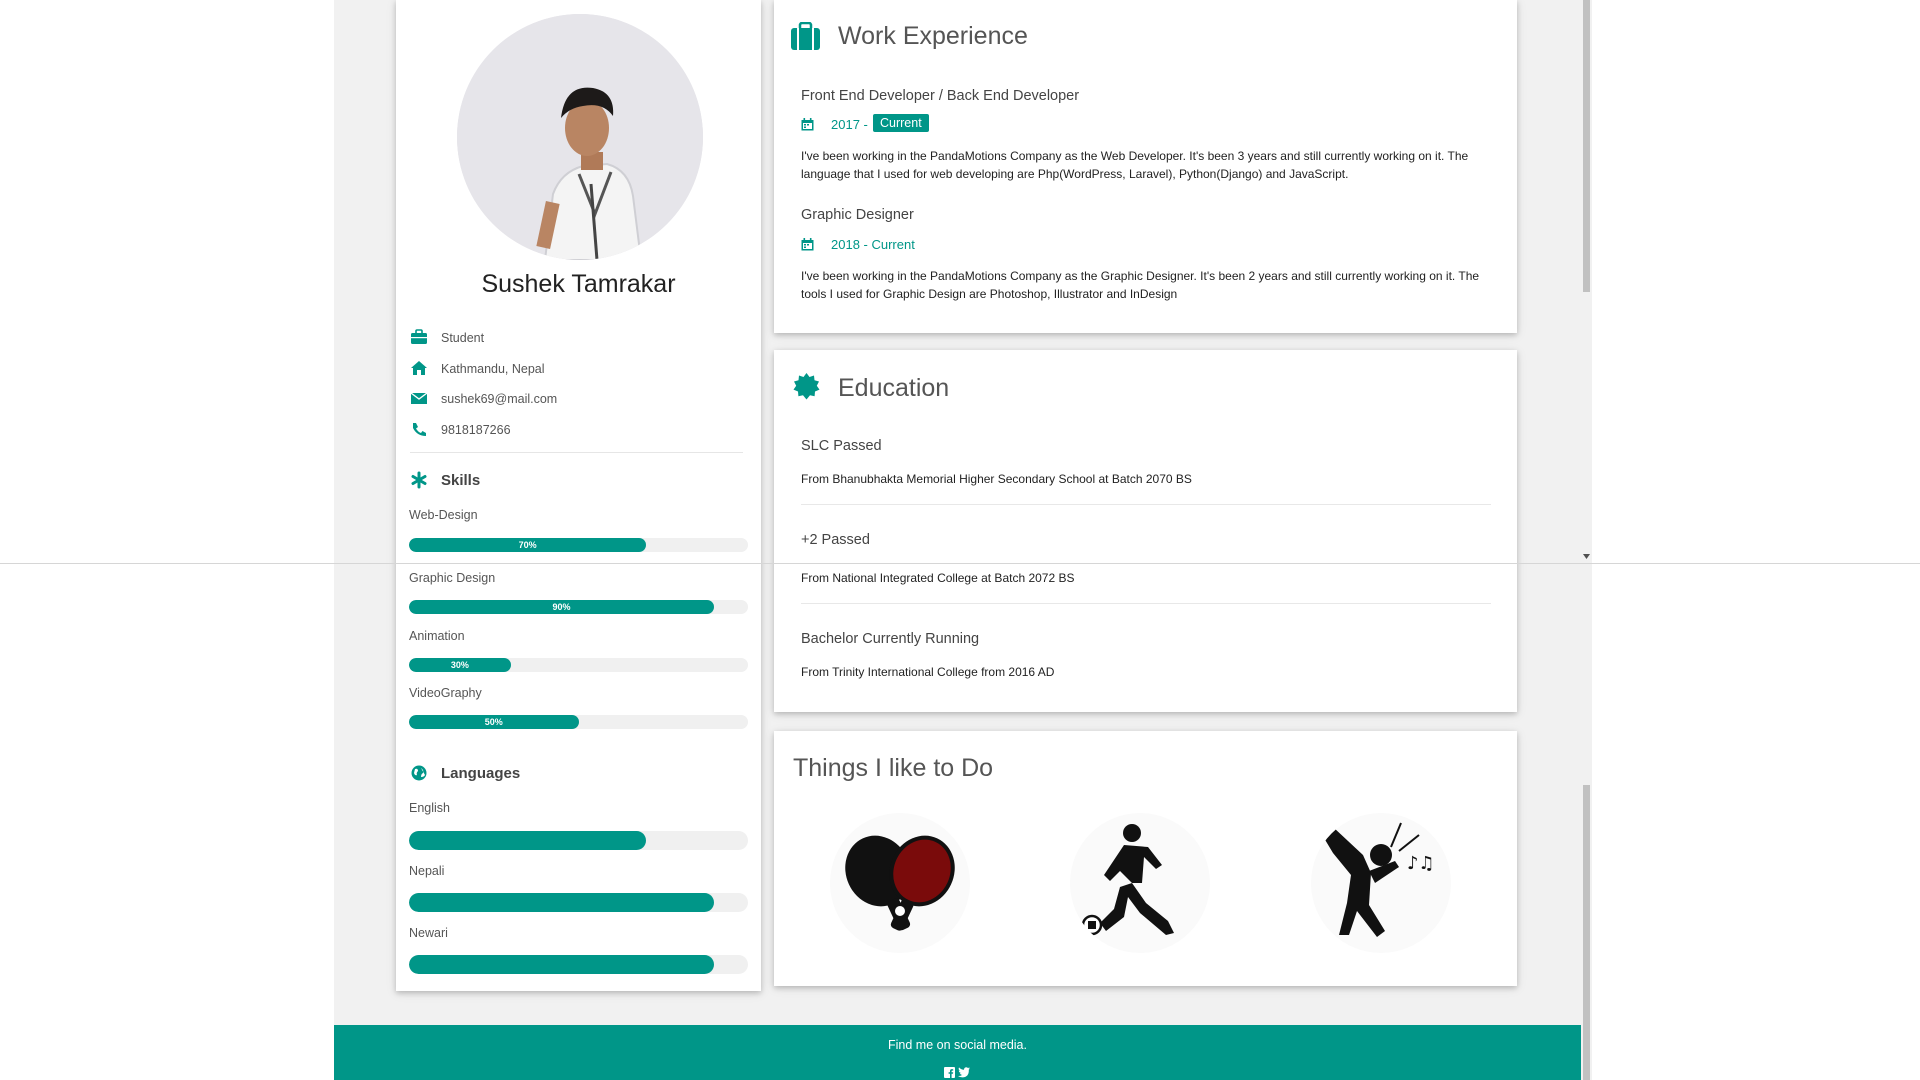 The height and width of the screenshot is (1080, 1920). I want to click on language-label: English, so click(429, 808).